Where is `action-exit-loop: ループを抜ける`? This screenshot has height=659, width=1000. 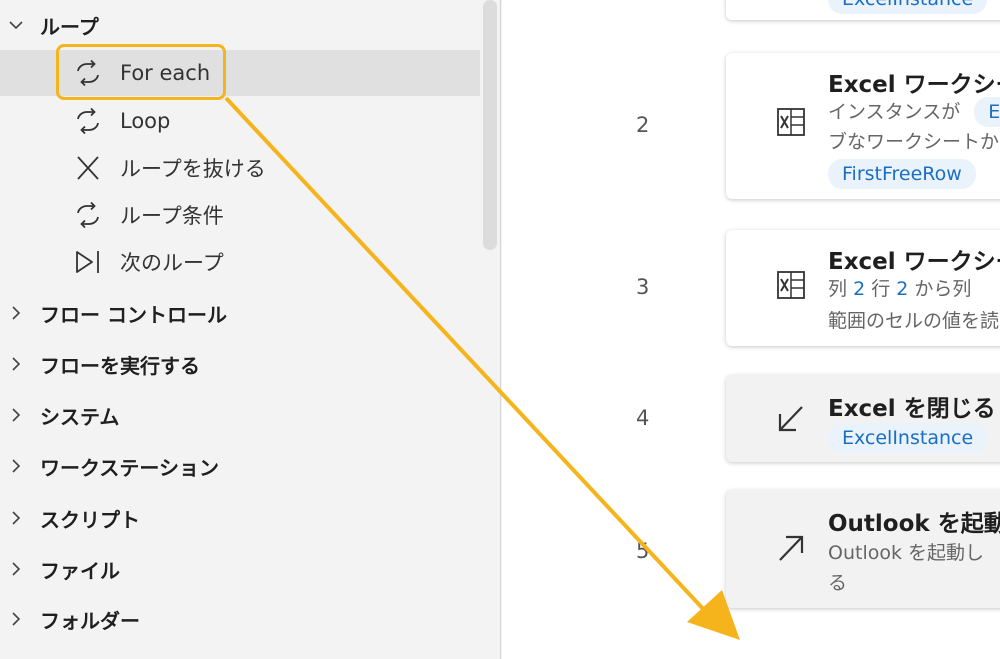
action-exit-loop: ループを抜ける is located at coordinates (240, 168).